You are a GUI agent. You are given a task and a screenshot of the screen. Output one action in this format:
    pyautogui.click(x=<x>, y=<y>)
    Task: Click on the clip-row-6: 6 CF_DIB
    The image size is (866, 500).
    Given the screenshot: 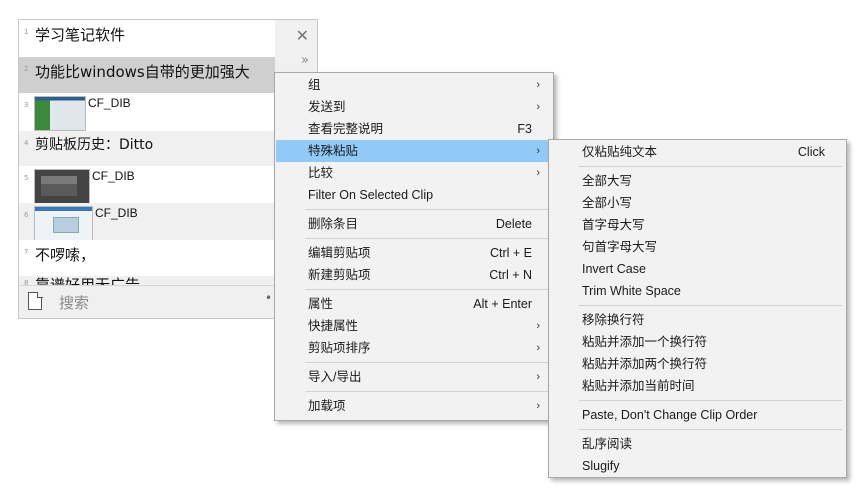 What is the action you would take?
    pyautogui.click(x=147, y=221)
    